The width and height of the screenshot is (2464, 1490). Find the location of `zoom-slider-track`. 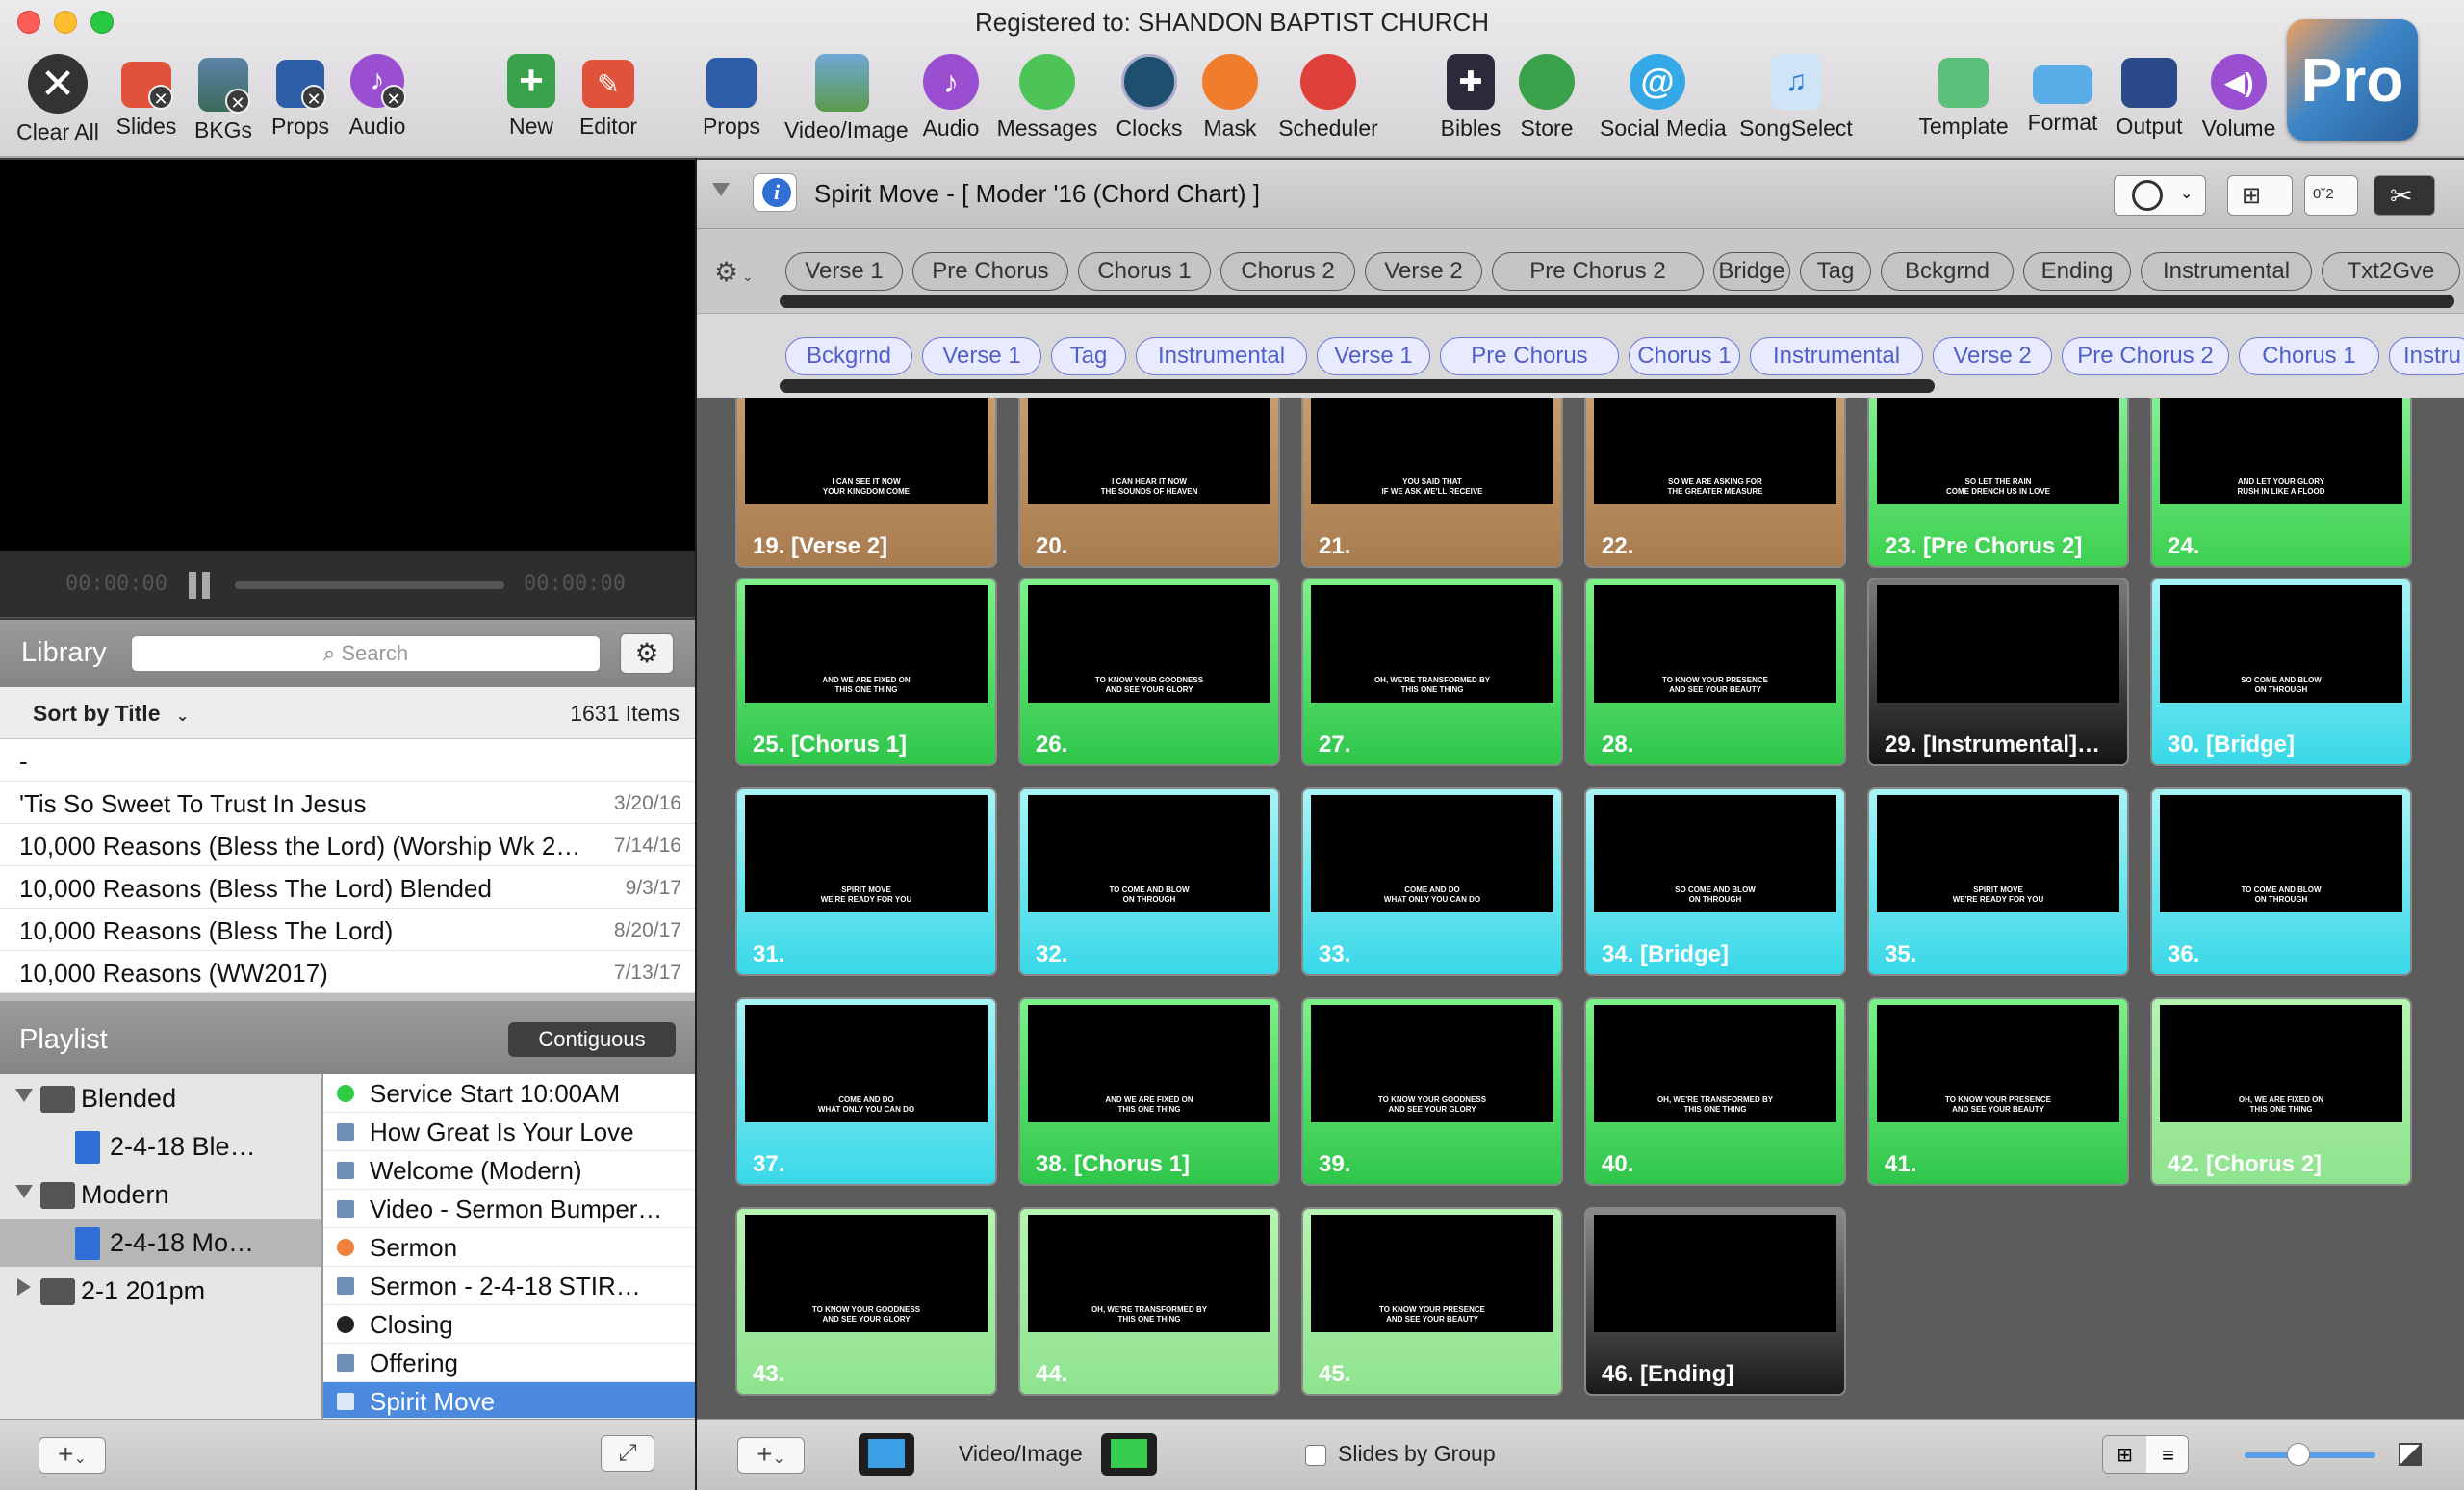

zoom-slider-track is located at coordinates (2310, 1455).